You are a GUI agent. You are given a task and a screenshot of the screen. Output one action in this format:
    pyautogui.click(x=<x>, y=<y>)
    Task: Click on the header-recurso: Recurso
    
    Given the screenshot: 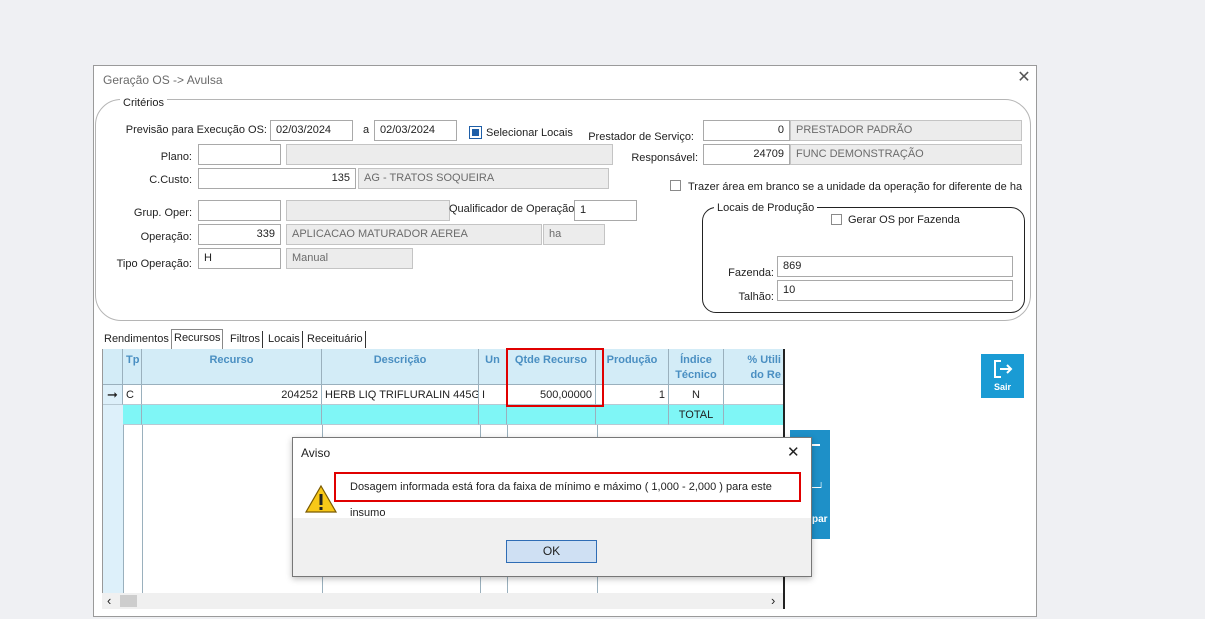 What is the action you would take?
    pyautogui.click(x=232, y=367)
    